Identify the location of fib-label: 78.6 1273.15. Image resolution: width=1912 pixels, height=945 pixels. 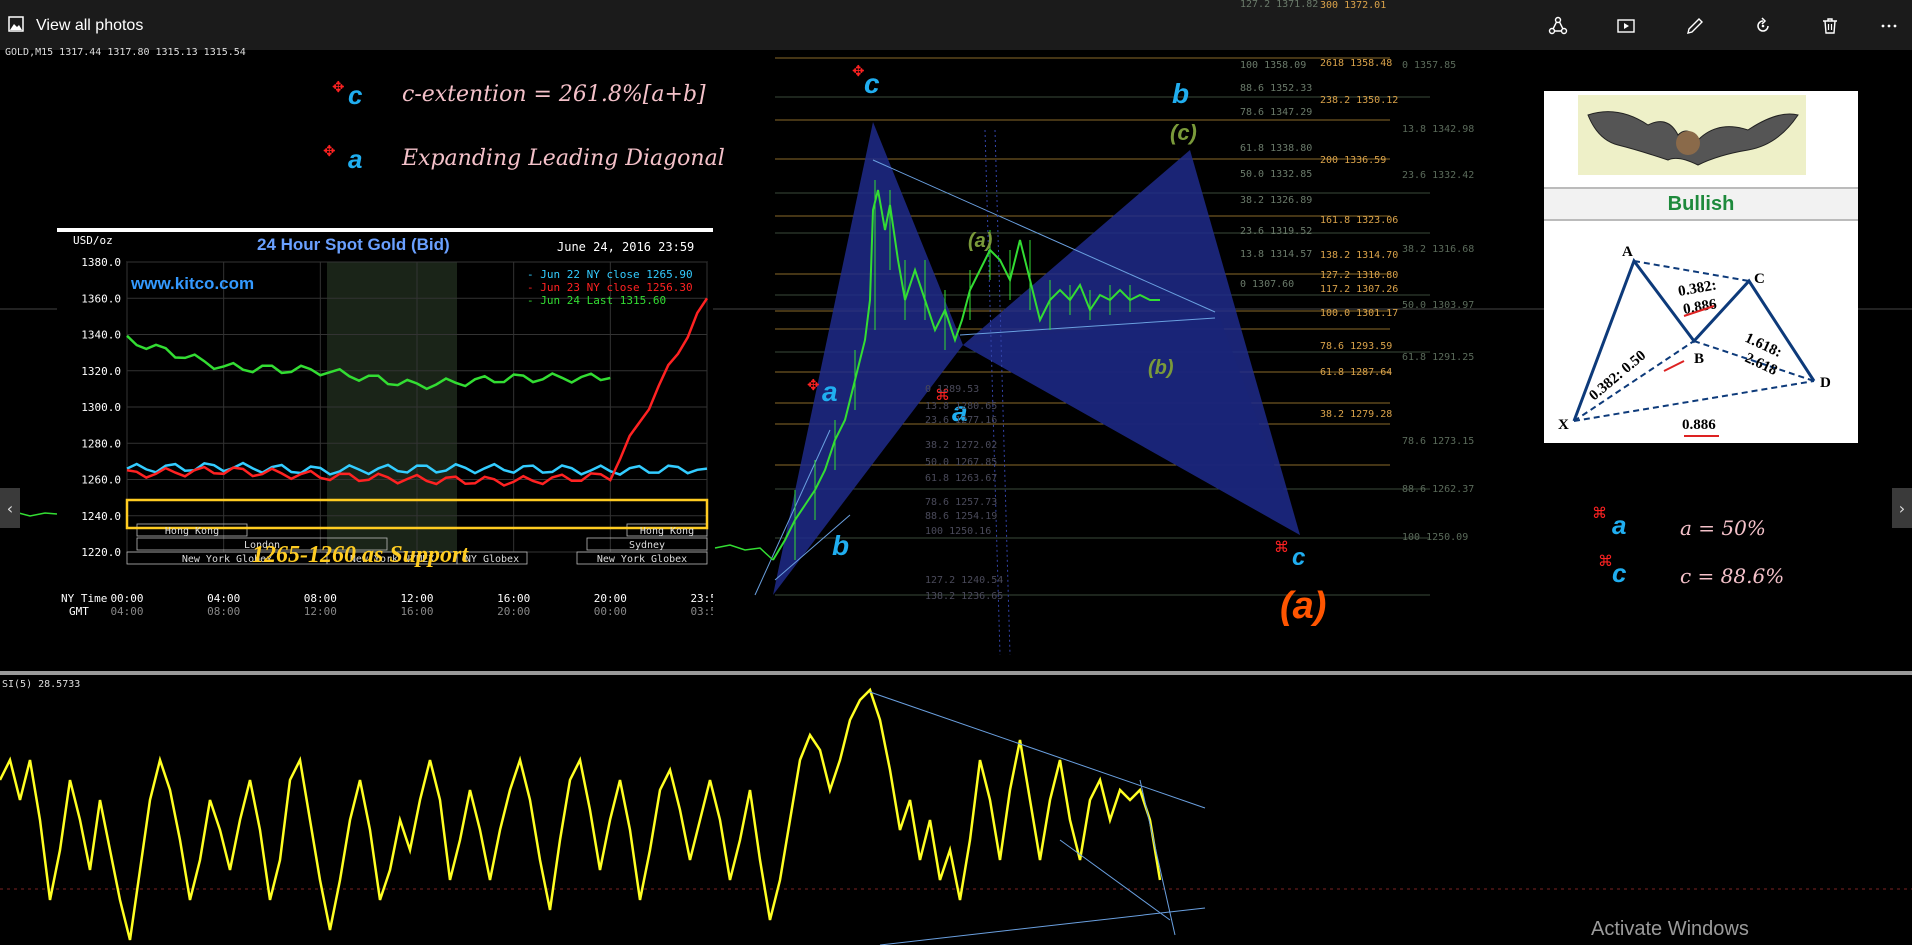
(1438, 441).